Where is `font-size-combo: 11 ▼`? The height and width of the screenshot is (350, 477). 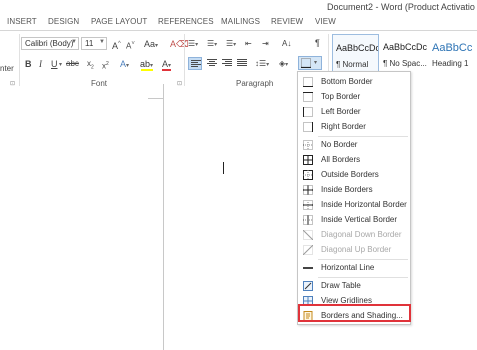
font-size-combo: 11 ▼ is located at coordinates (94, 43).